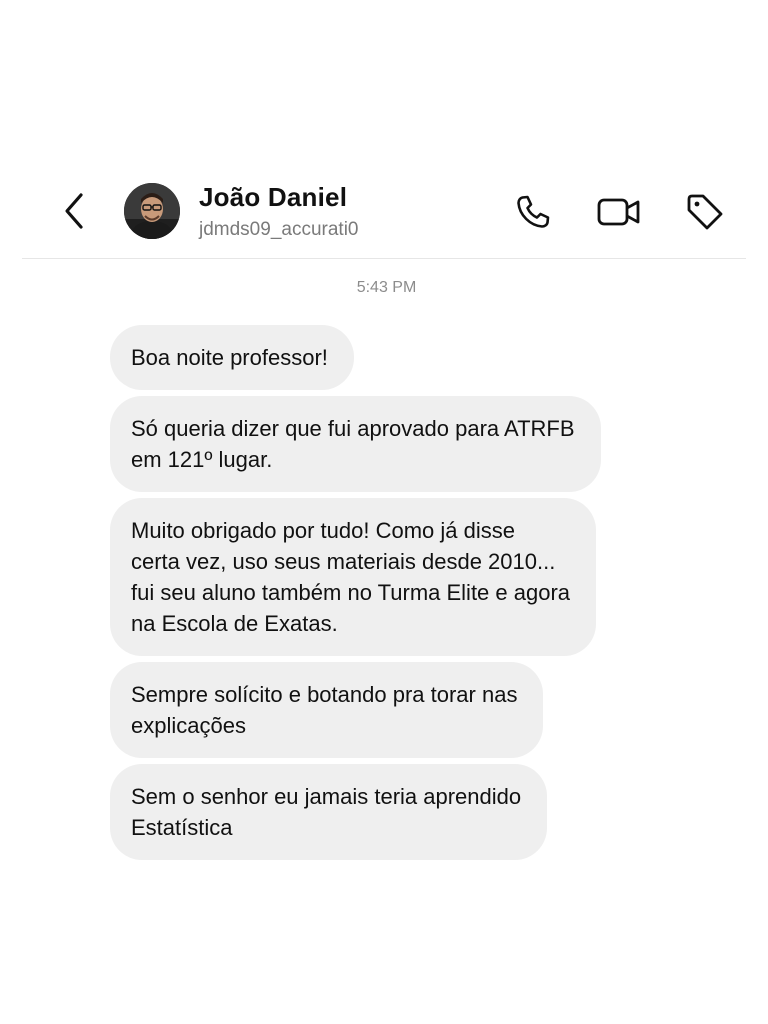 The height and width of the screenshot is (1024, 768). I want to click on message-line: Boa noite professor!, so click(229, 357).